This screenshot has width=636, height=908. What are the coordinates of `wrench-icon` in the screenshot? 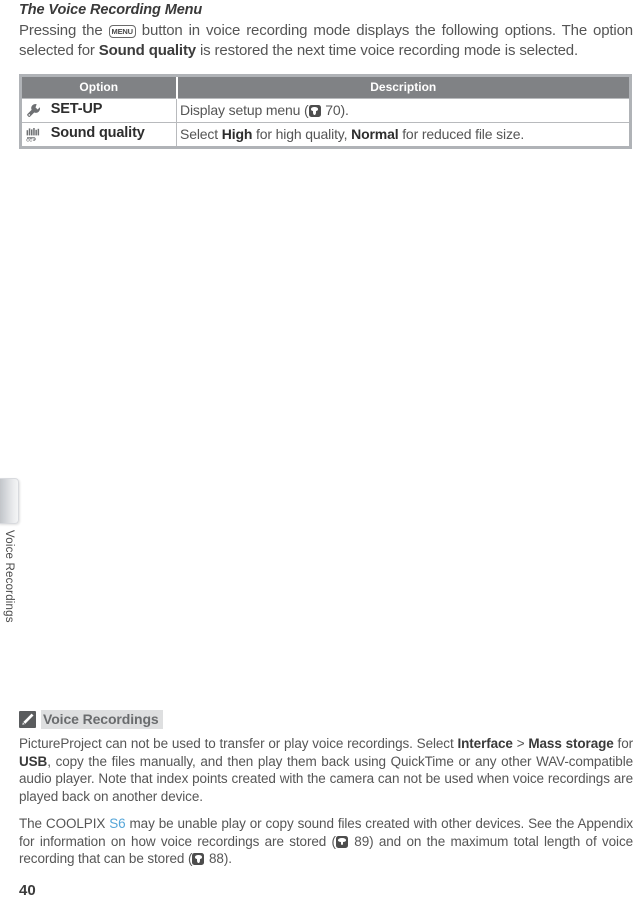 It's located at (33, 110).